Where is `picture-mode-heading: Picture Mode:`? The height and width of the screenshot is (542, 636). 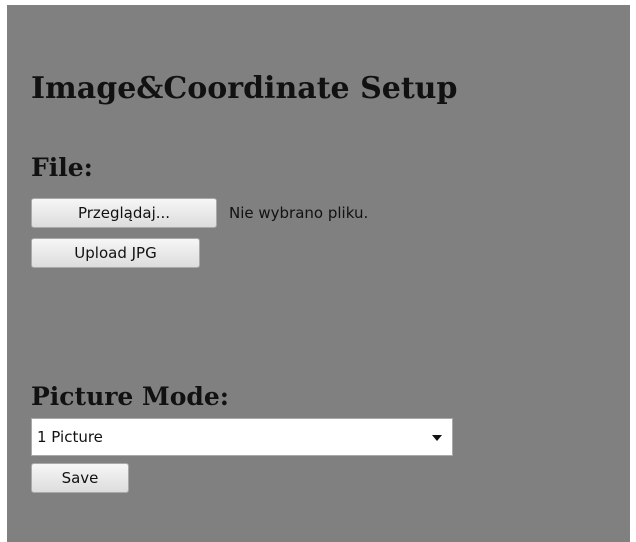
picture-mode-heading: Picture Mode: is located at coordinates (130, 396).